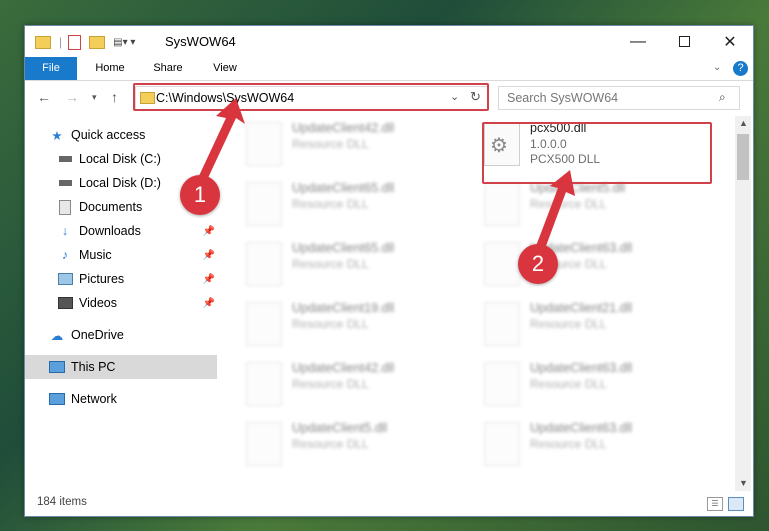  I want to click on documents-icon, so click(65, 207).